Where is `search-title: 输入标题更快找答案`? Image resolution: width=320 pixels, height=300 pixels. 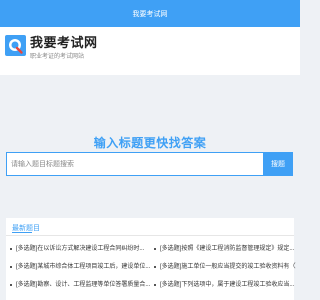 search-title: 输入标题更快找答案 is located at coordinates (150, 143).